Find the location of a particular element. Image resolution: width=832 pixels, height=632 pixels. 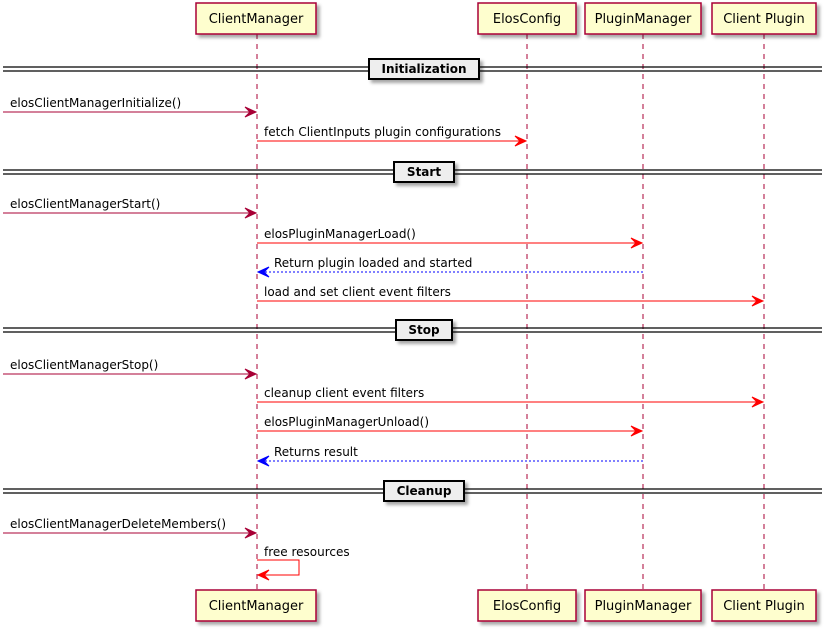

divider-label: Stop is located at coordinates (424, 330).